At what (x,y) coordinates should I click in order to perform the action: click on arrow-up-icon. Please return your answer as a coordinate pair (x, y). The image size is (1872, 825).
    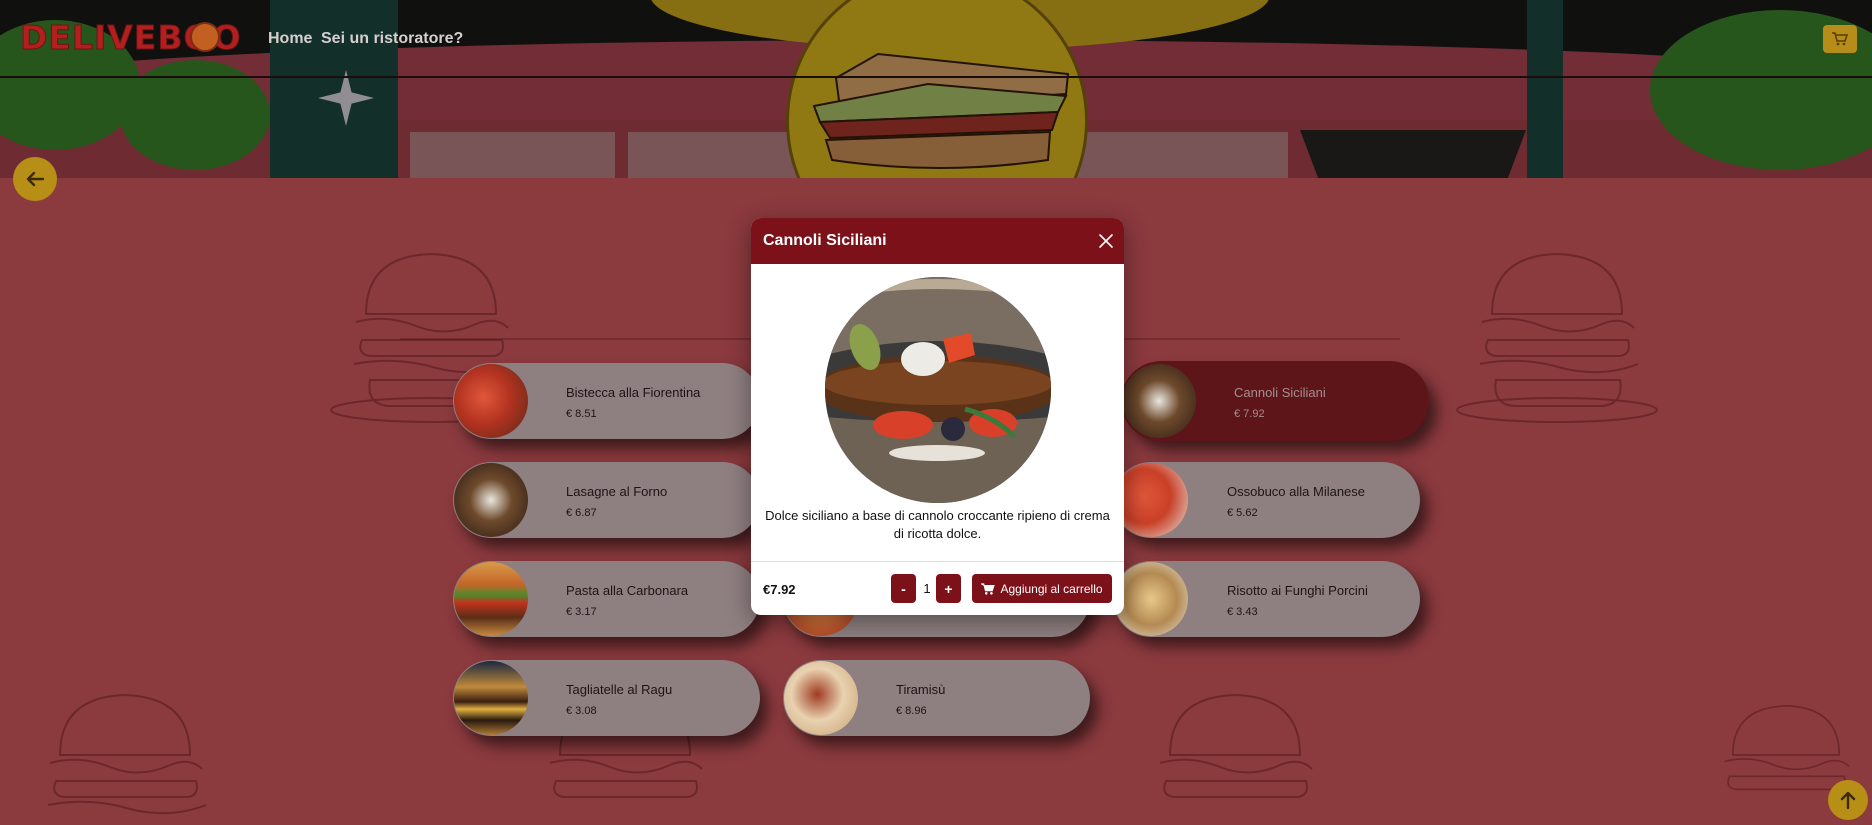
    Looking at the image, I should click on (1848, 800).